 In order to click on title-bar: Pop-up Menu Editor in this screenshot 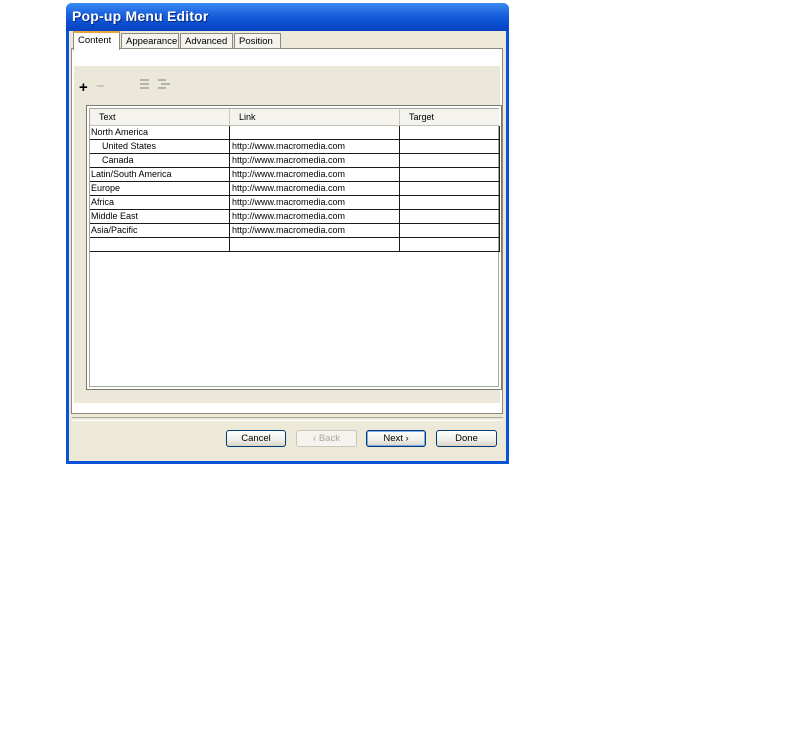, I will do `click(287, 17)`.